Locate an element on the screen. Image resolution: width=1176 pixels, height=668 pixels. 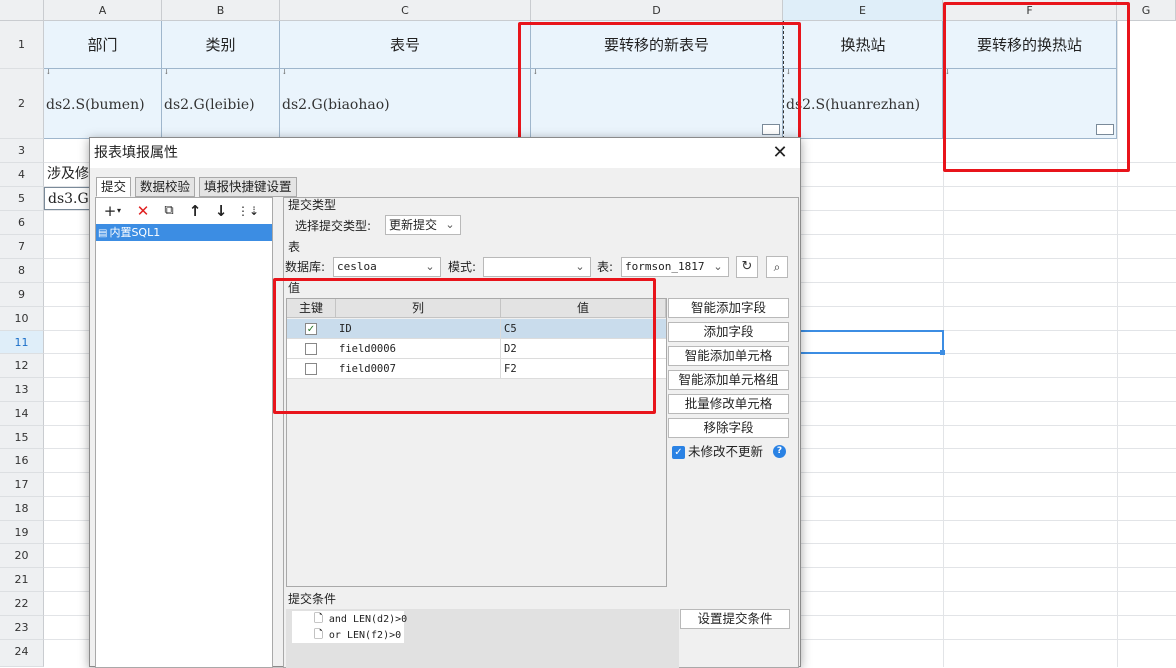
smart-add-cell-group-button: 智能添加单元格组 is located at coordinates (728, 380).